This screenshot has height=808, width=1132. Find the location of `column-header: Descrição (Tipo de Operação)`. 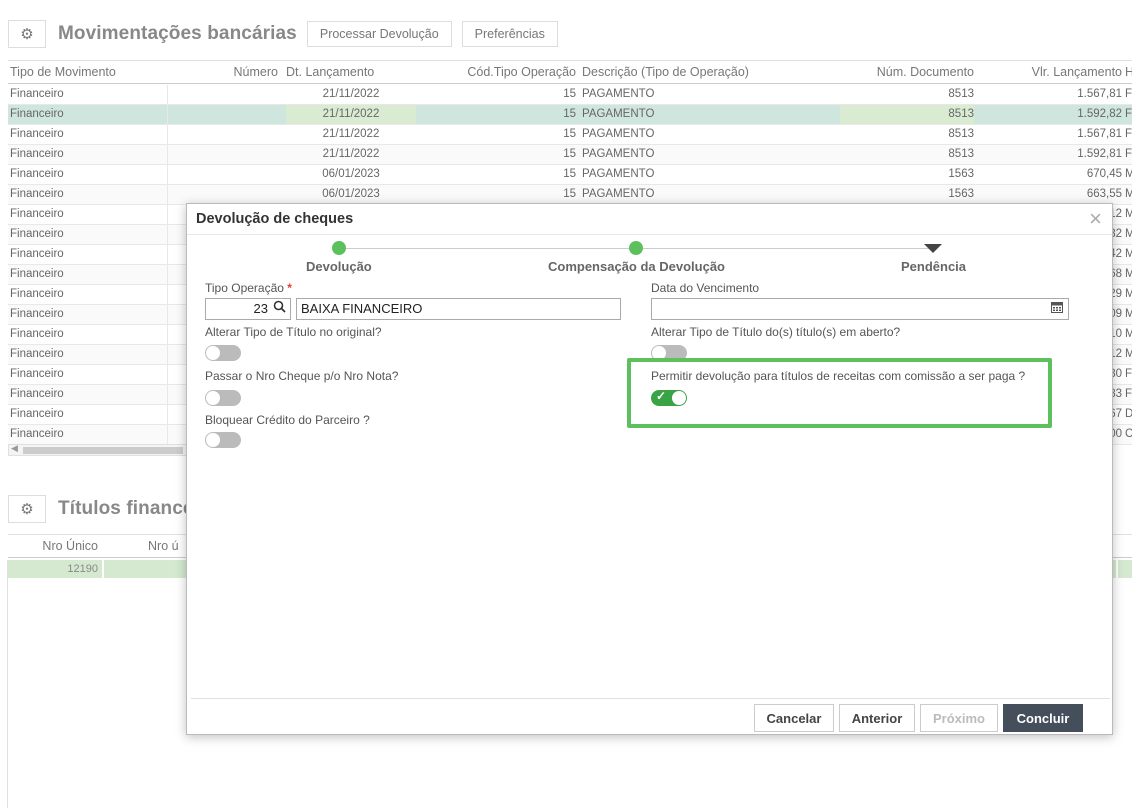

column-header: Descrição (Tipo de Operação) is located at coordinates (665, 72).